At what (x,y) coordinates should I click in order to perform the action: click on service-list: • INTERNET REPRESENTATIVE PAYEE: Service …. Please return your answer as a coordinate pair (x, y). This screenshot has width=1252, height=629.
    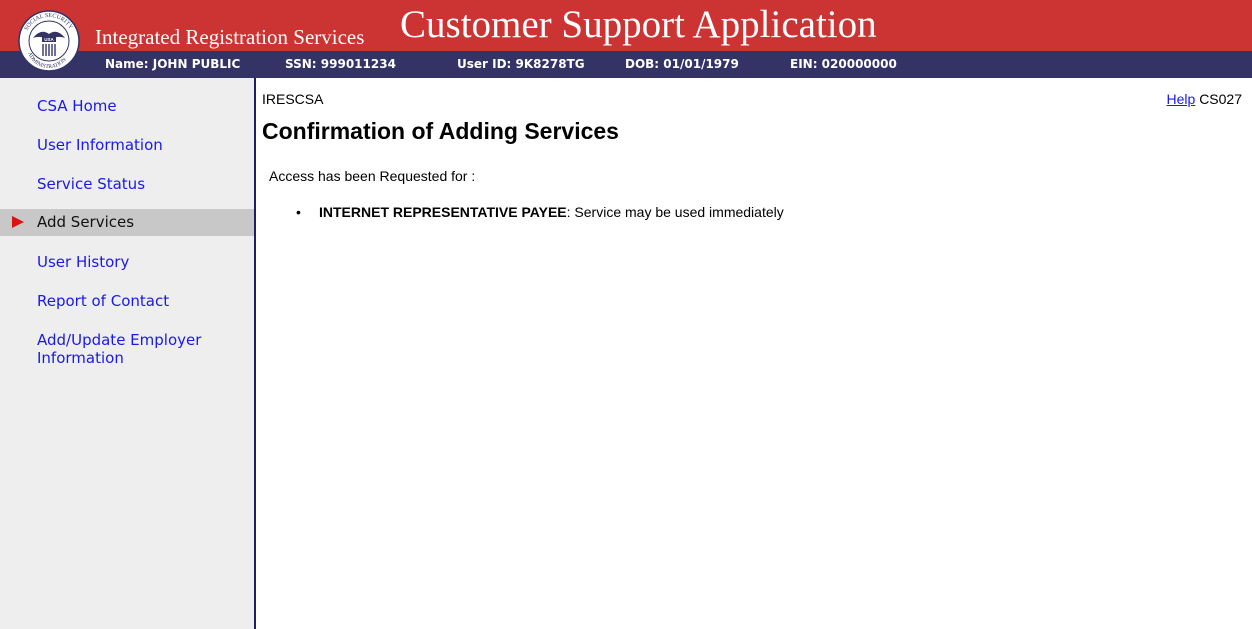
    Looking at the image, I should click on (540, 212).